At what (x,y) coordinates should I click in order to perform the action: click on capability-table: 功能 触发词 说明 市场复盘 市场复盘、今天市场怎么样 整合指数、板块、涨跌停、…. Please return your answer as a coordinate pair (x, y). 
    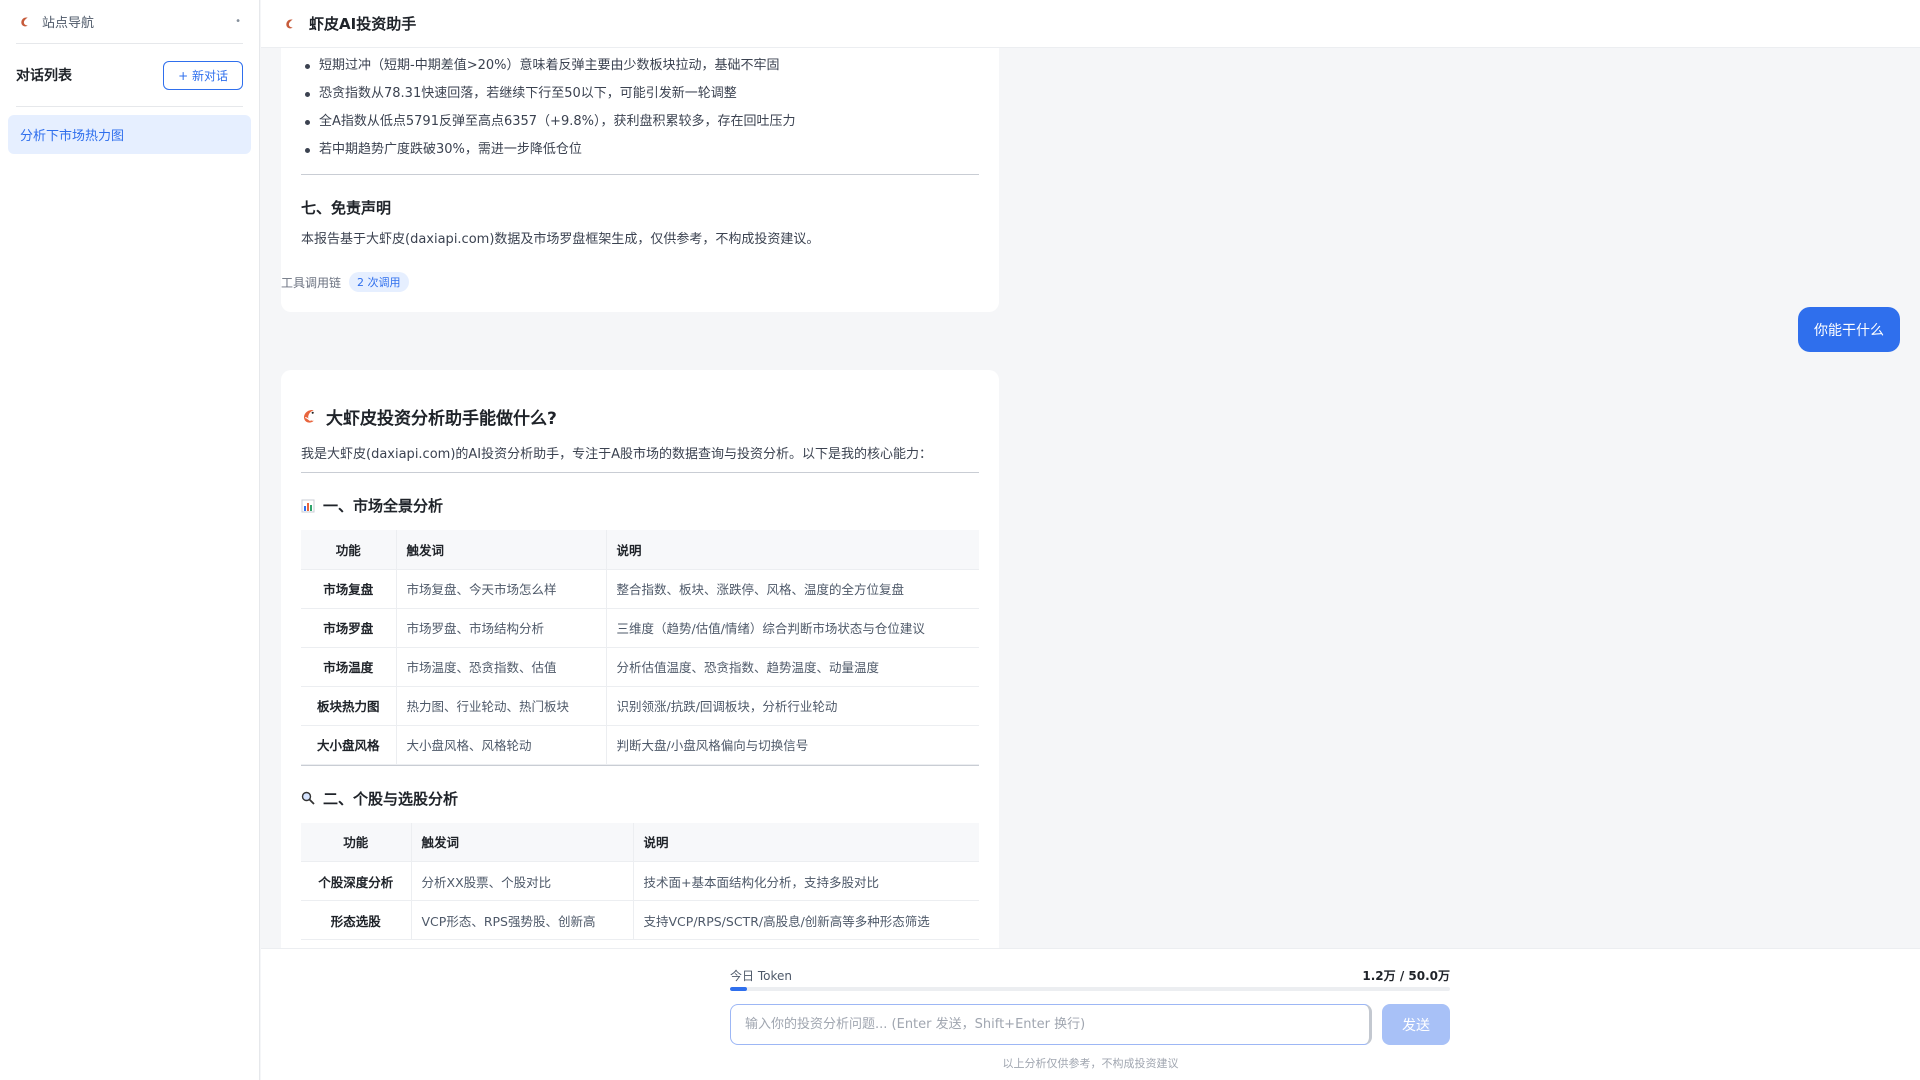
    Looking at the image, I should click on (640, 647).